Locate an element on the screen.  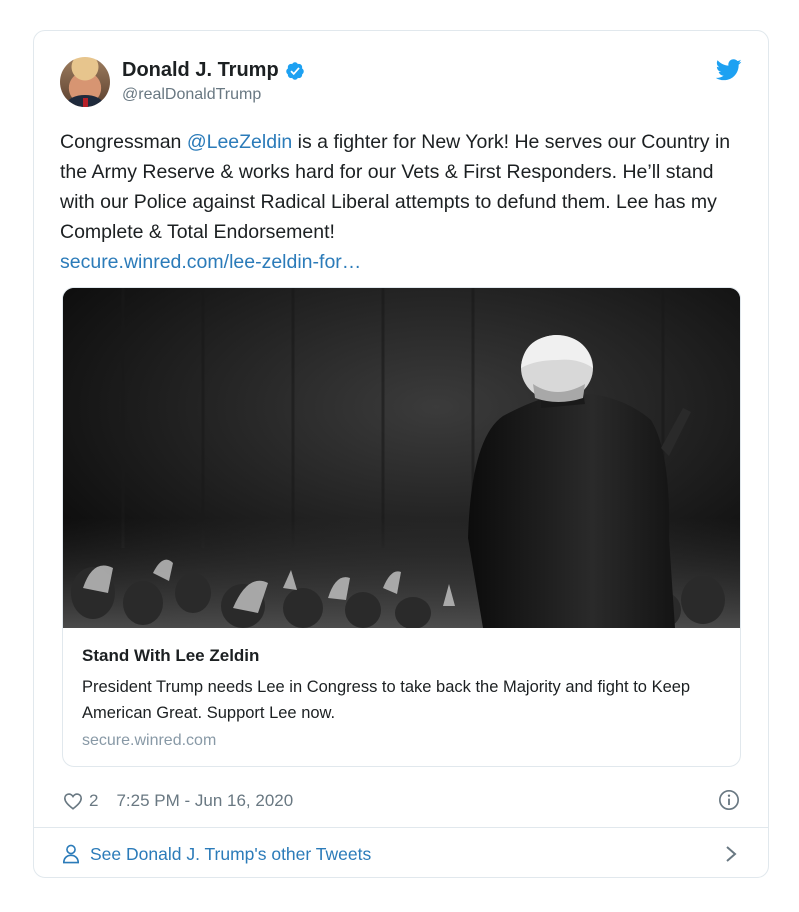
footer-divider is located at coordinates (401, 827).